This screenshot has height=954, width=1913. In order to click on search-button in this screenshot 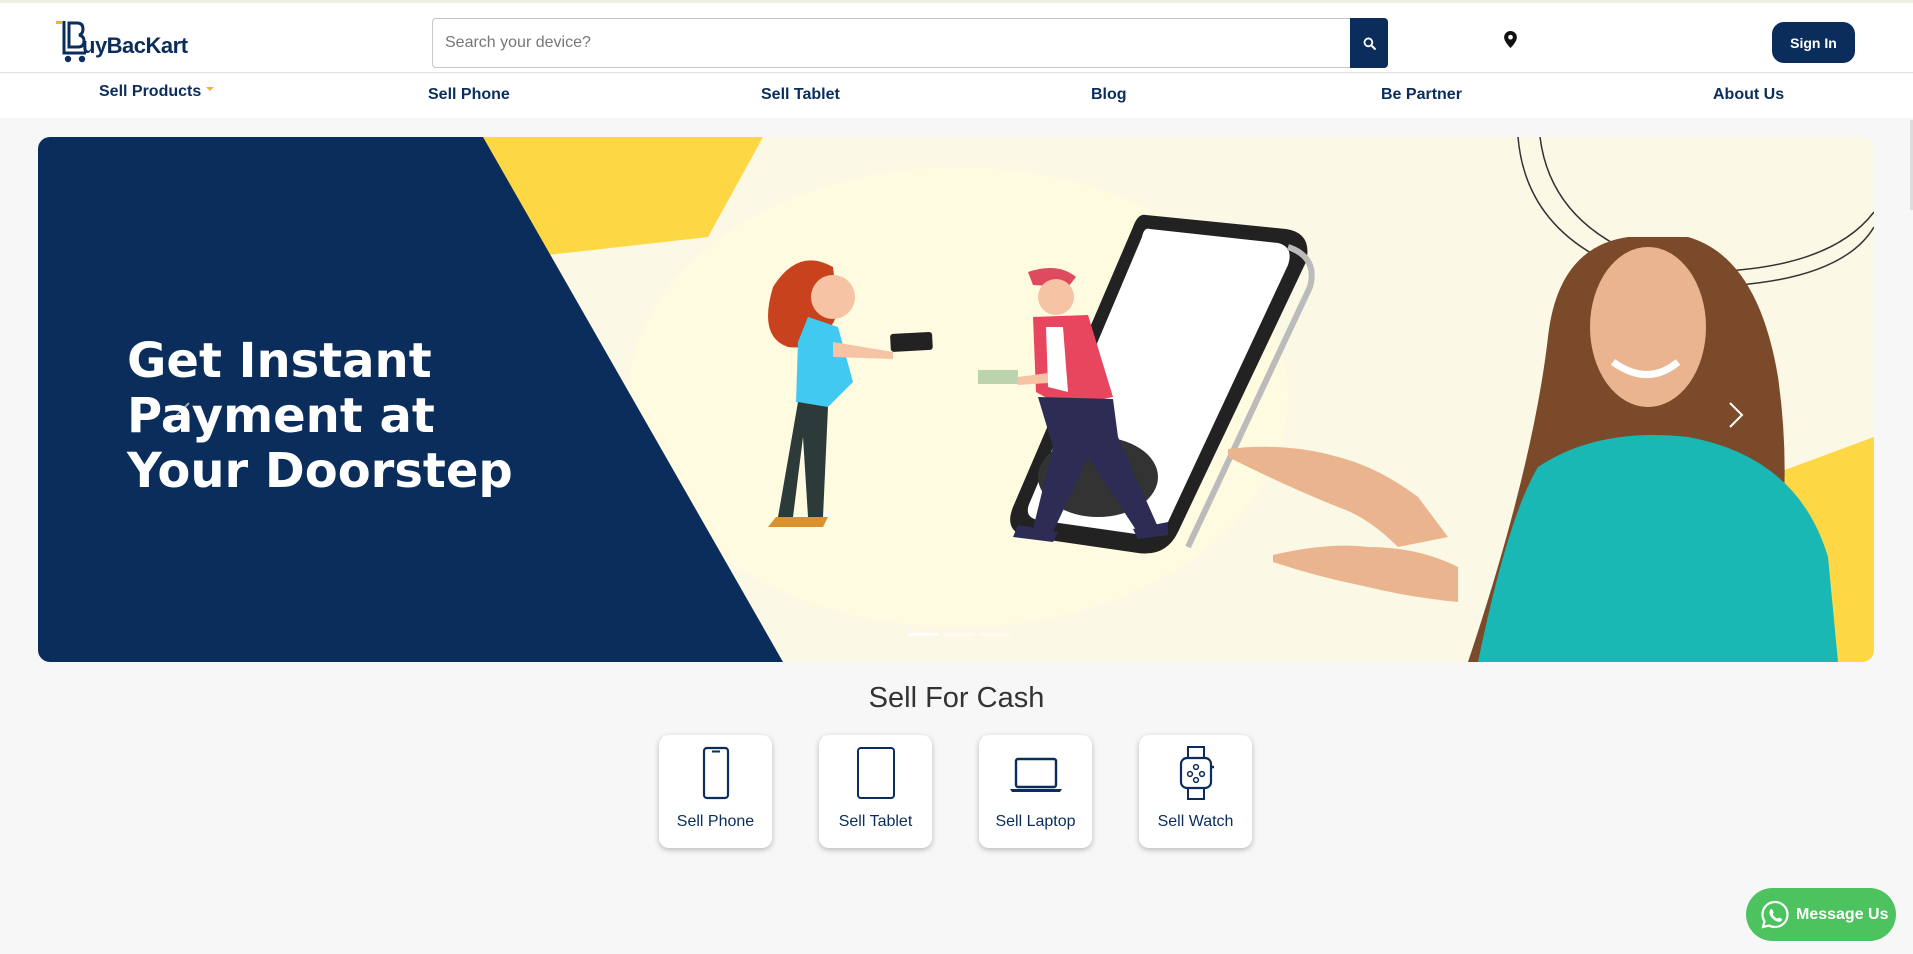, I will do `click(1369, 43)`.